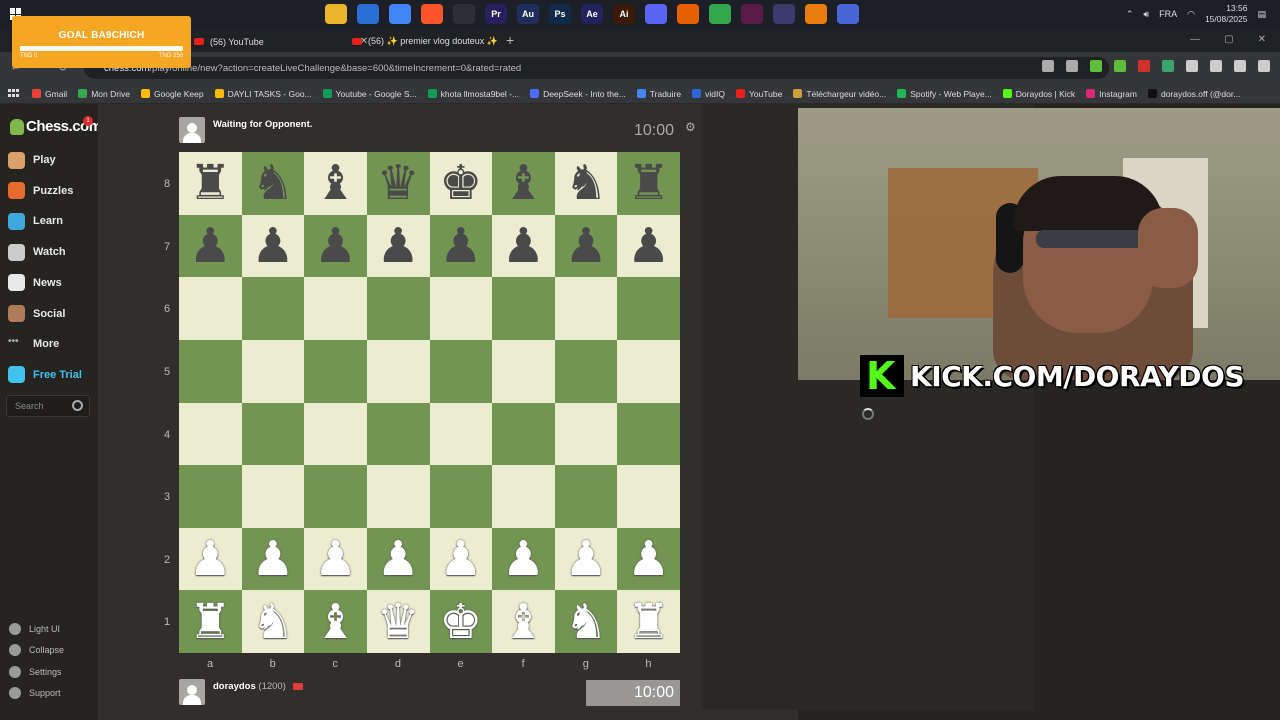  What do you see at coordinates (708, 94) in the screenshot?
I see `bookmark-item: vidIQ` at bounding box center [708, 94].